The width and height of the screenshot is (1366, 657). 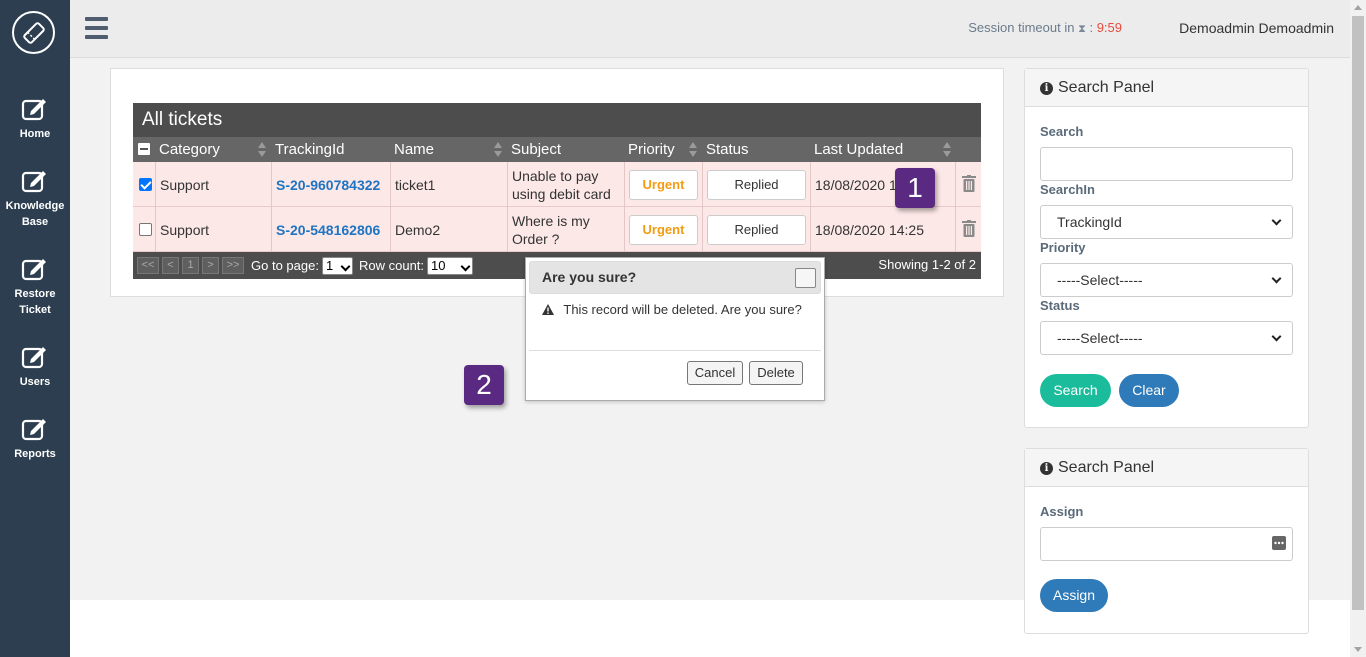 I want to click on search-panel-header: i Search Panel, so click(x=1166, y=88).